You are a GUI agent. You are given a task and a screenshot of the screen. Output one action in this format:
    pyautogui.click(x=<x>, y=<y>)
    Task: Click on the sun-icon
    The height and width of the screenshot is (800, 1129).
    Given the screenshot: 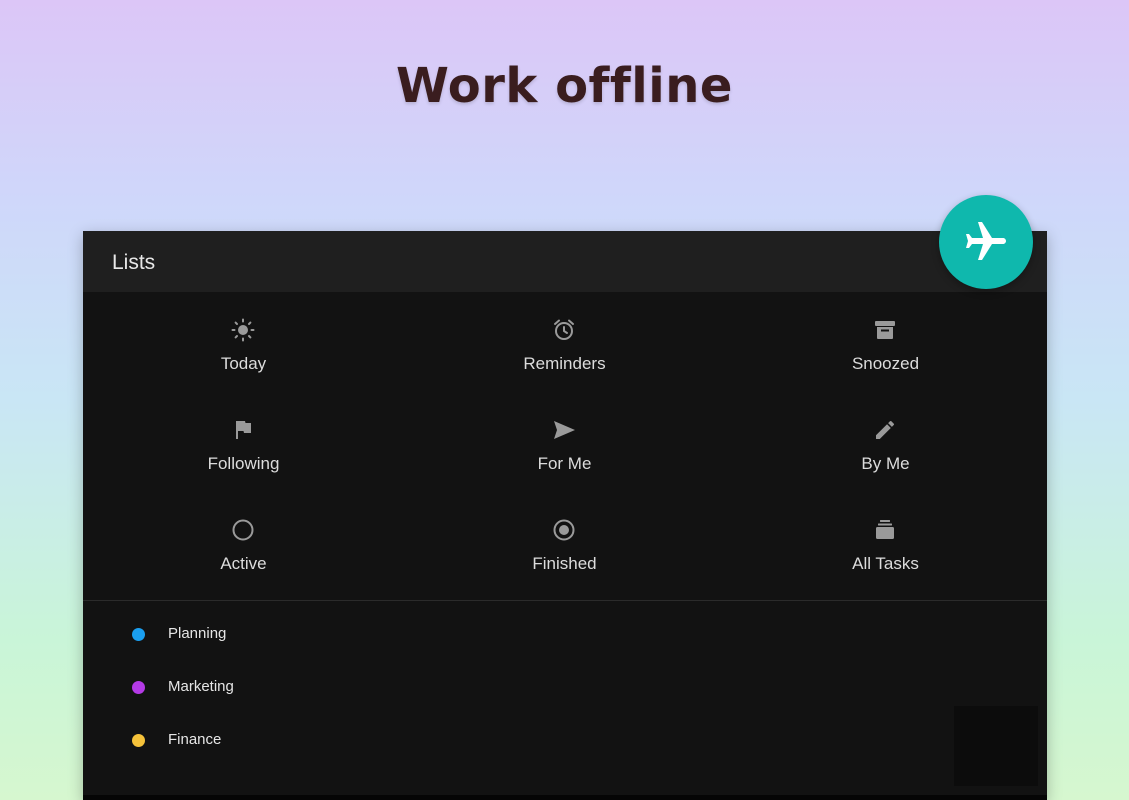 What is the action you would take?
    pyautogui.click(x=243, y=330)
    